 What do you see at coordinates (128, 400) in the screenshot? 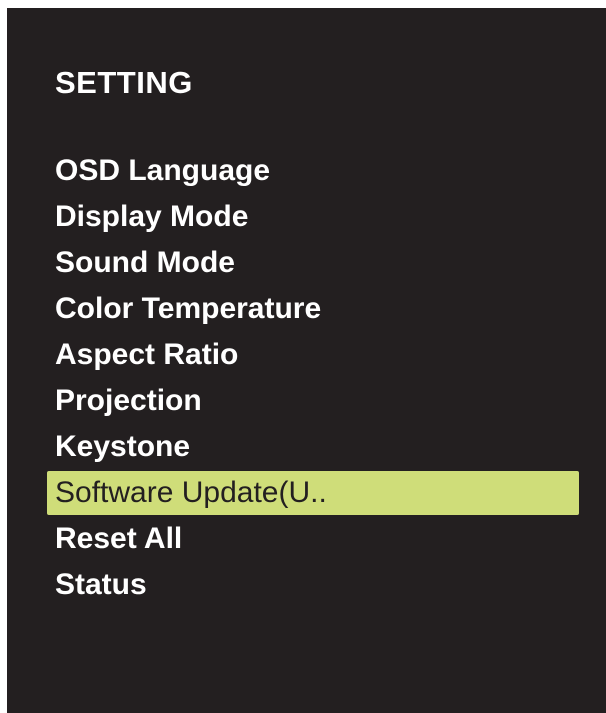
I see `menu-item-label: Projection` at bounding box center [128, 400].